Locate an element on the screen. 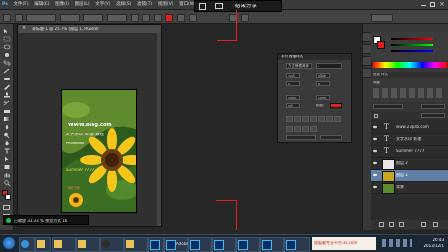 The height and width of the screenshot is (252, 448). workspace-button is located at coordinates (382, 18).